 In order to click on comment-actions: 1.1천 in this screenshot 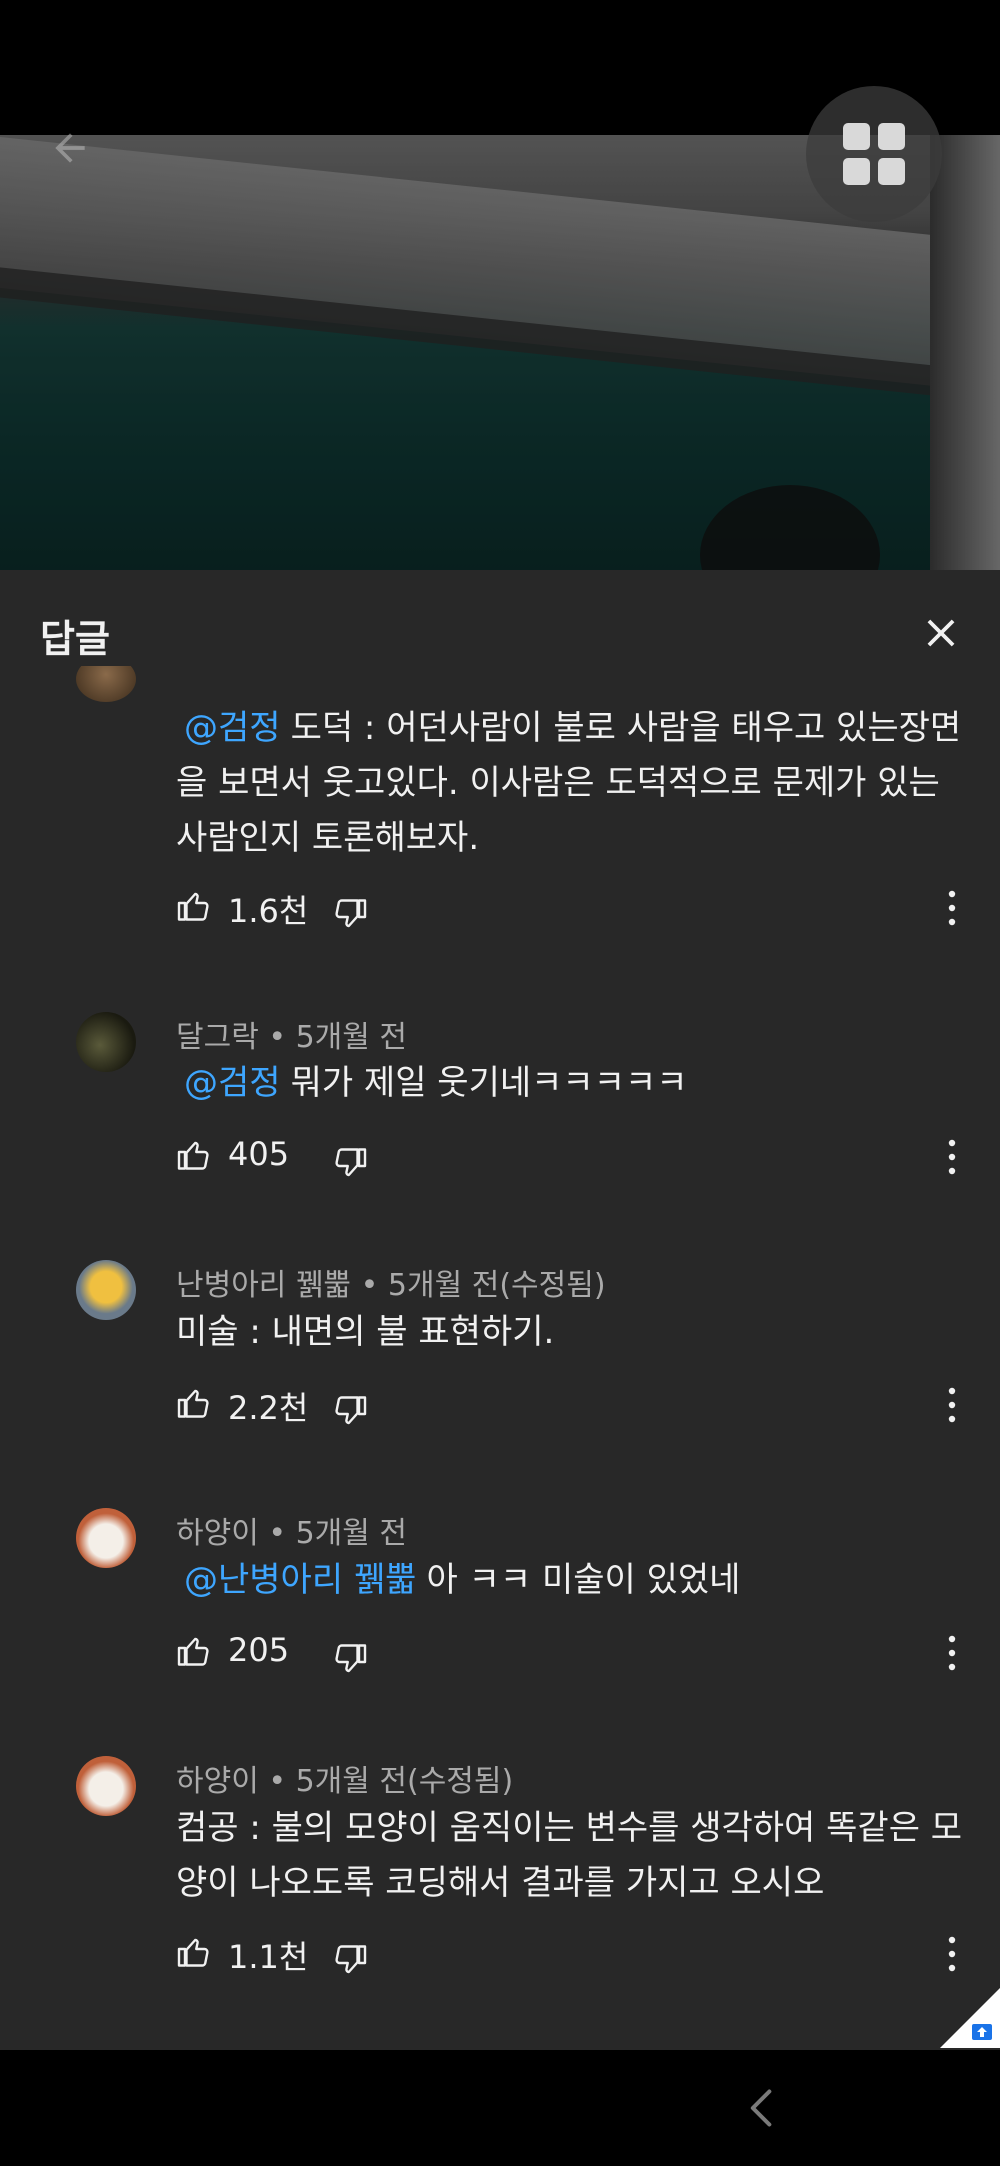, I will do `click(576, 1959)`.